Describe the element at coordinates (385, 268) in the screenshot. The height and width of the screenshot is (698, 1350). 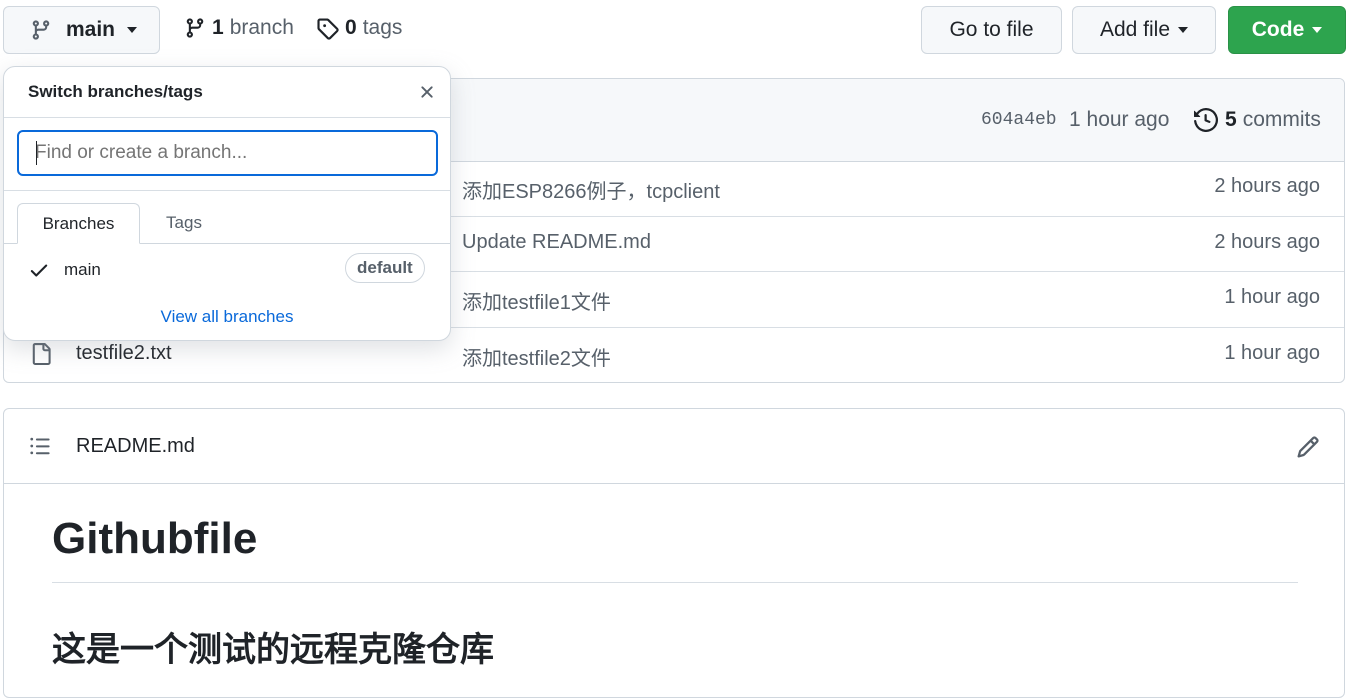
I see `default-badge: default` at that location.